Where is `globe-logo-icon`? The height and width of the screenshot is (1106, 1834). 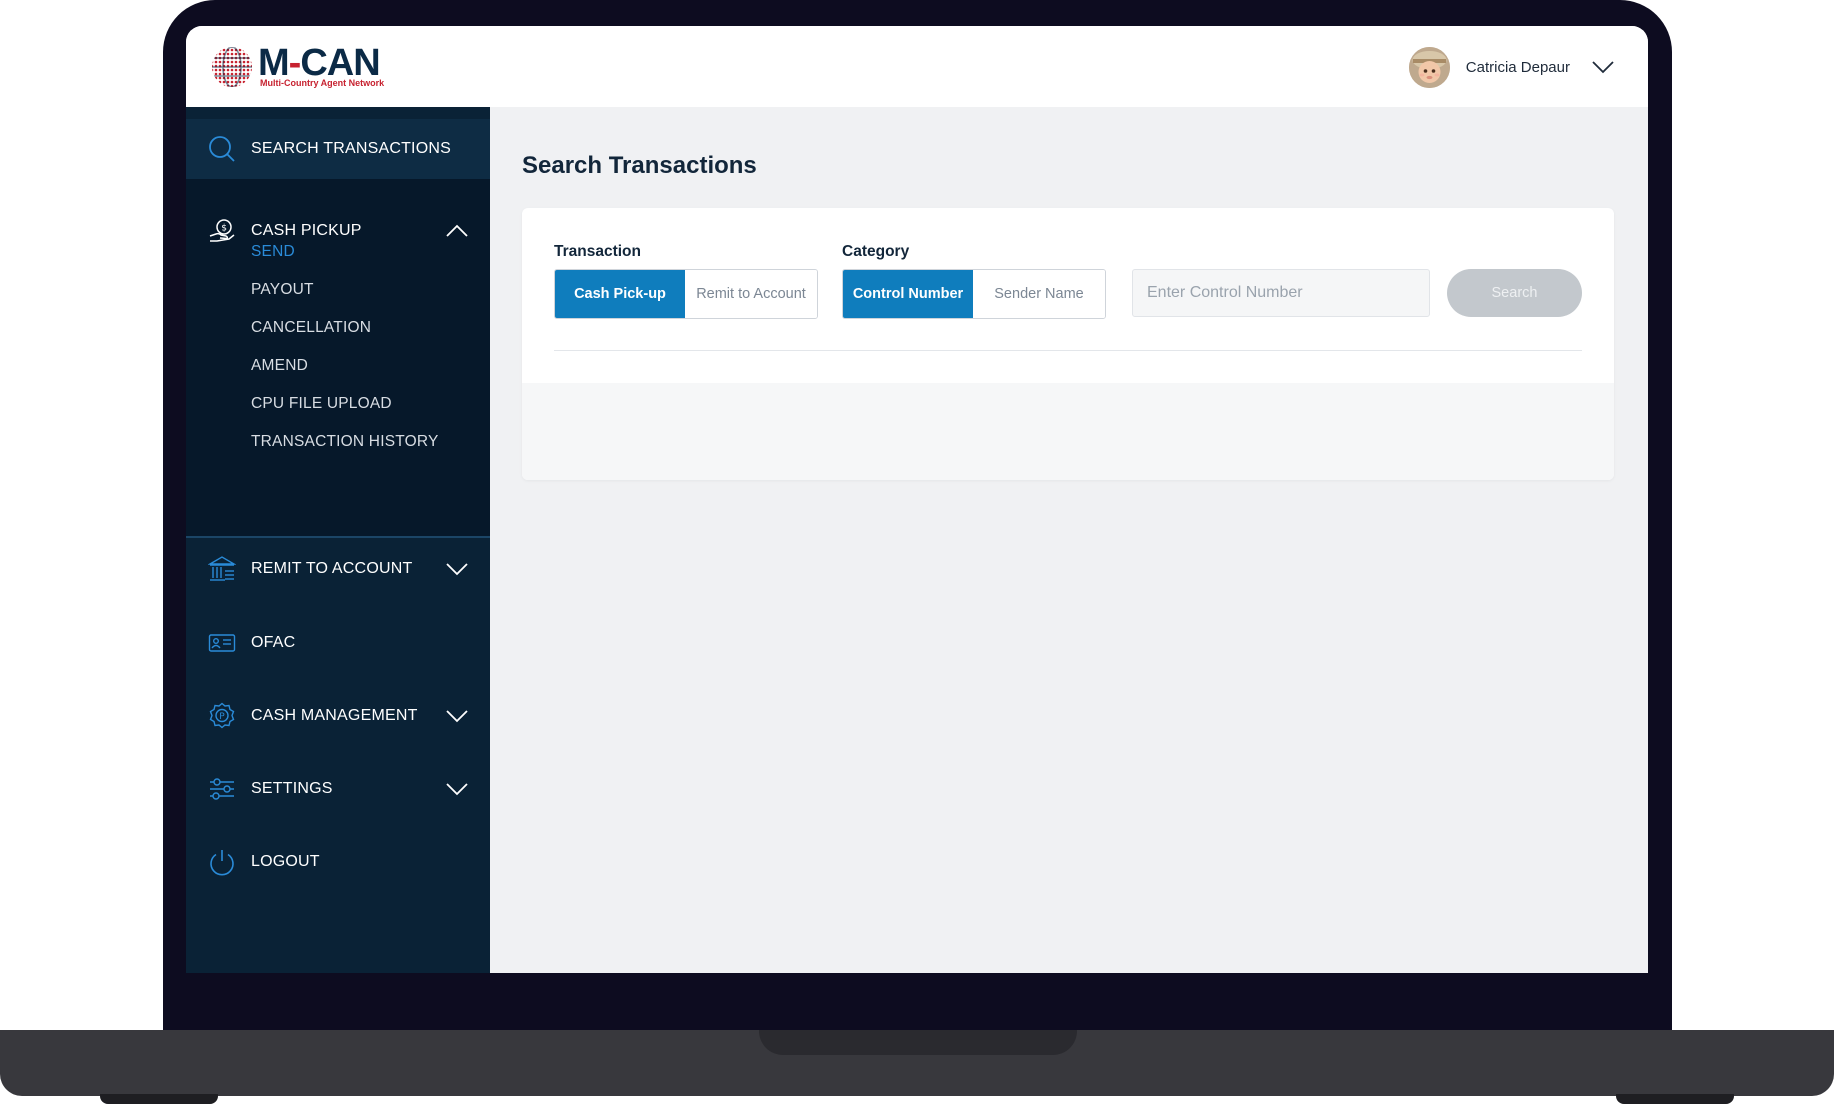
globe-logo-icon is located at coordinates (232, 67).